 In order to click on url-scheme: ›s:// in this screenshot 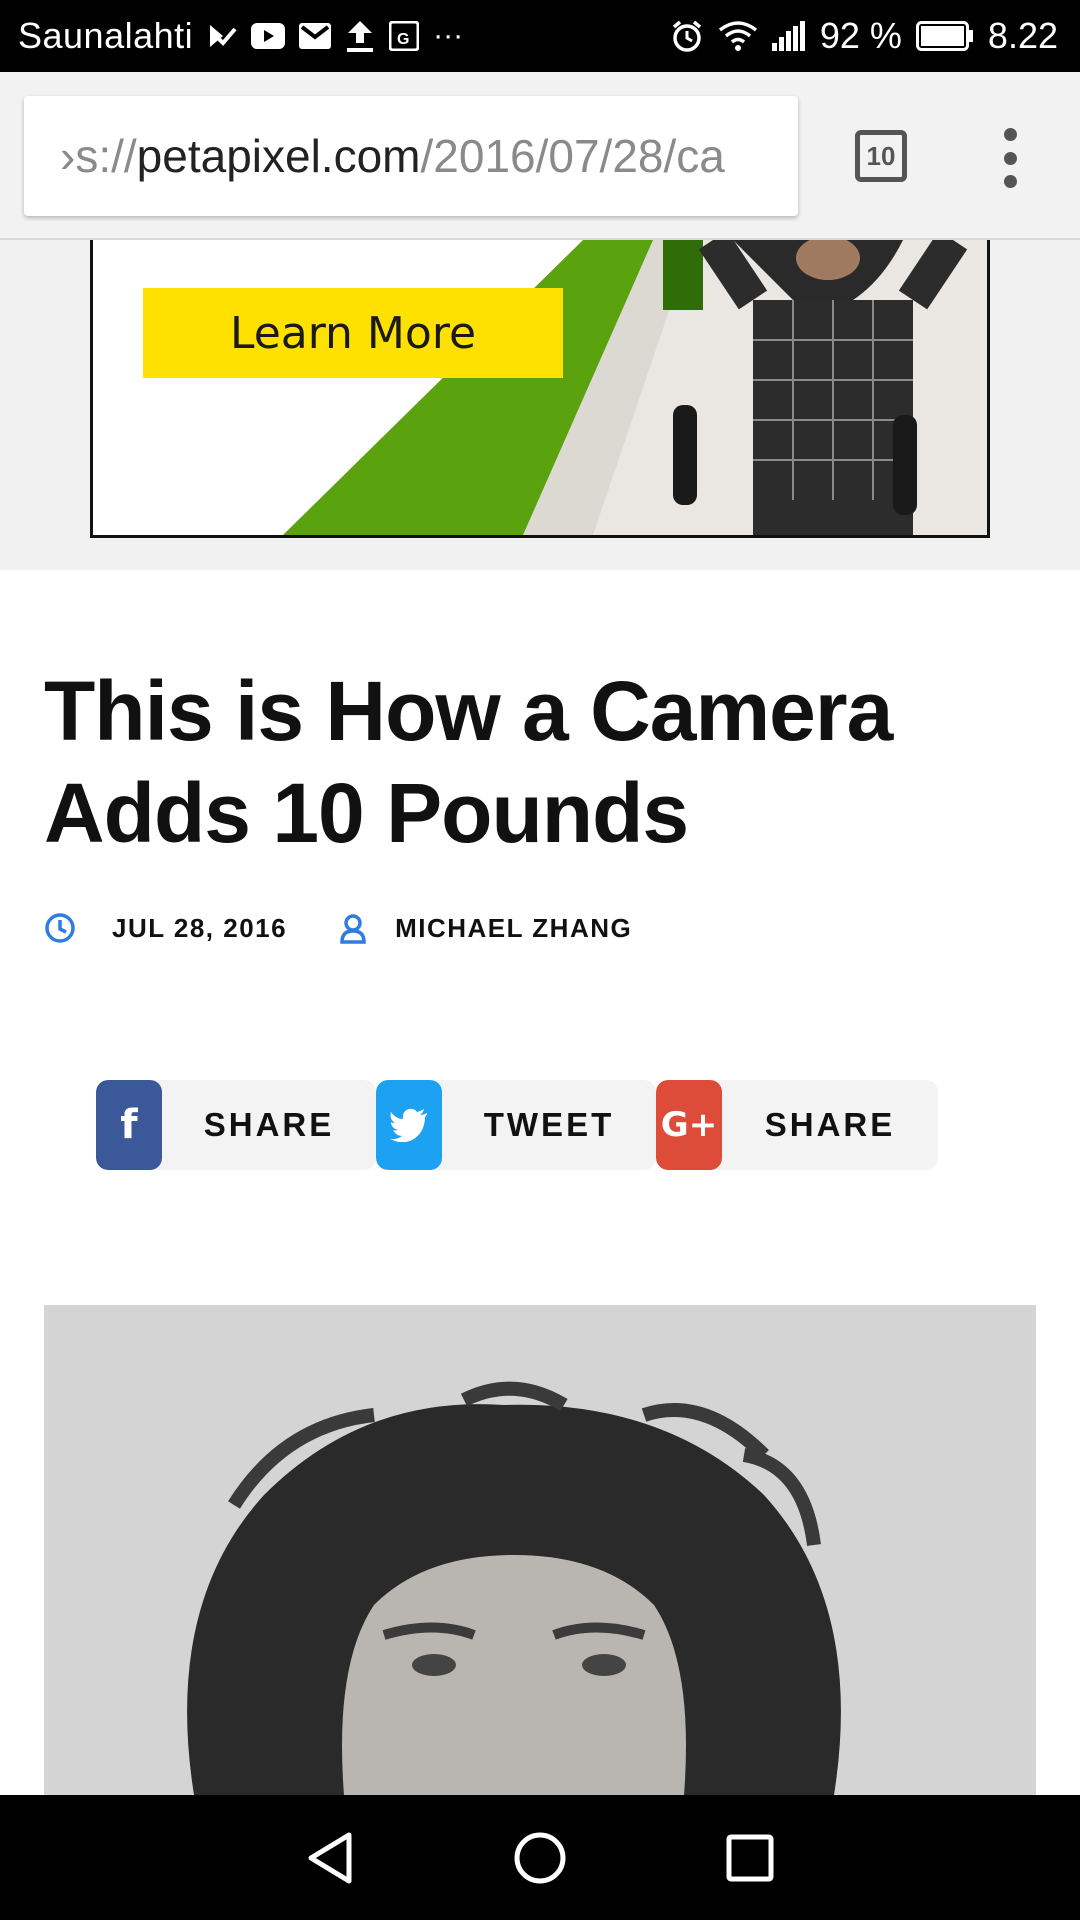, I will do `click(98, 156)`.